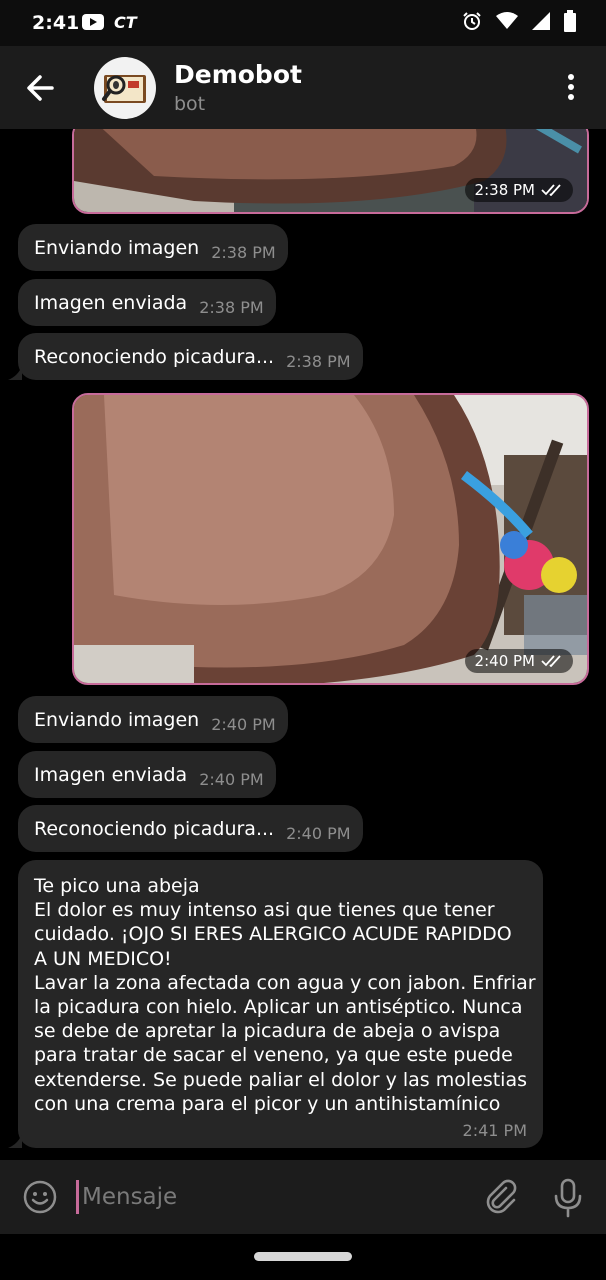 The image size is (606, 1280). Describe the element at coordinates (507, 20) in the screenshot. I see `wifi-icon` at that location.